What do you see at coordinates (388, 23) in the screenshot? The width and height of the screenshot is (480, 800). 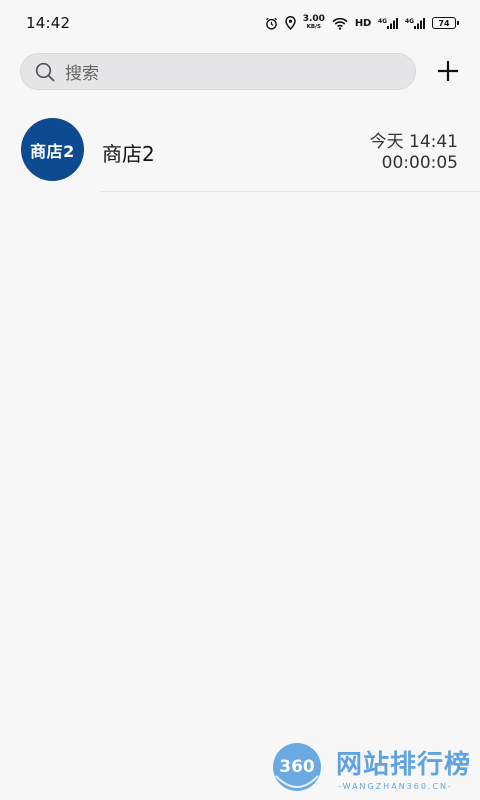 I see `signal-icon-1: 4G` at bounding box center [388, 23].